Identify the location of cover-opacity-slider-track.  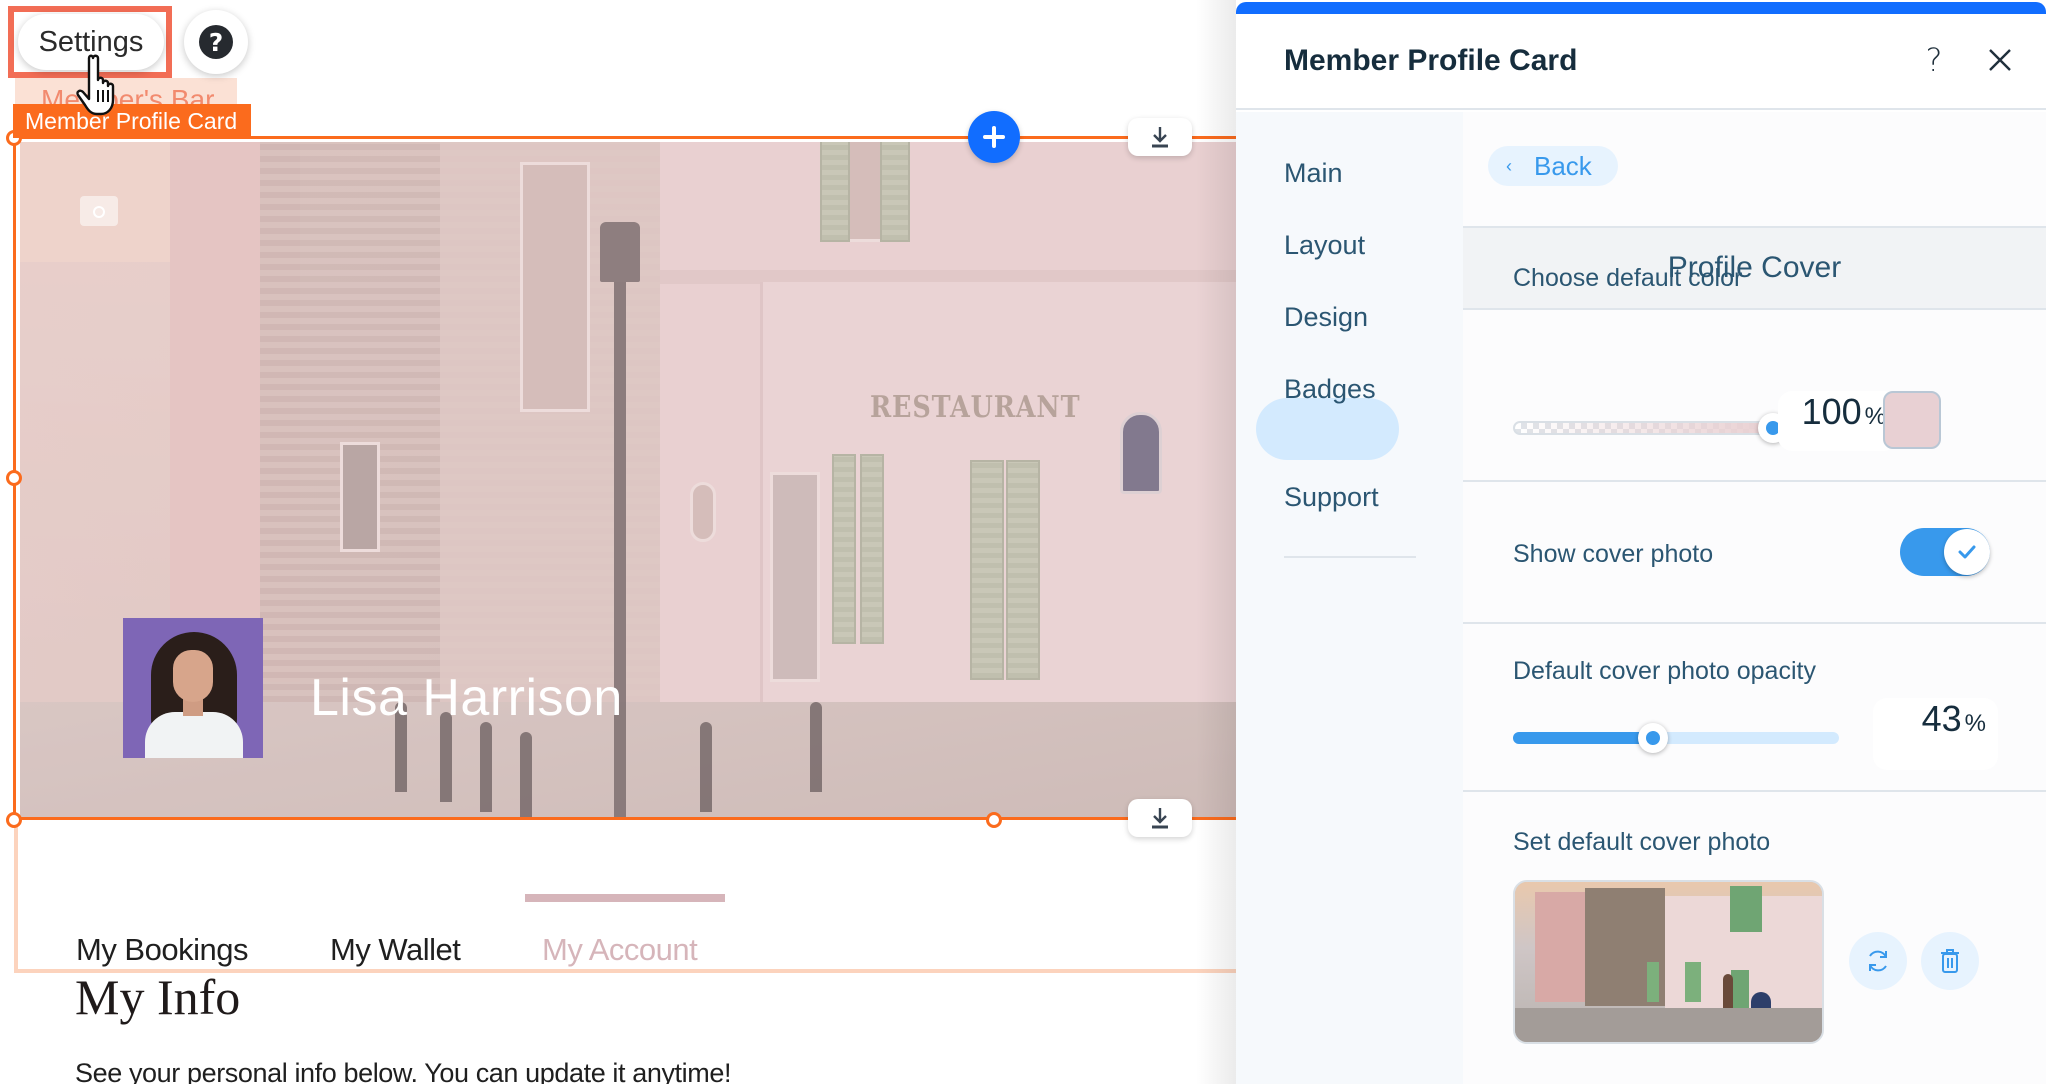
(1676, 738).